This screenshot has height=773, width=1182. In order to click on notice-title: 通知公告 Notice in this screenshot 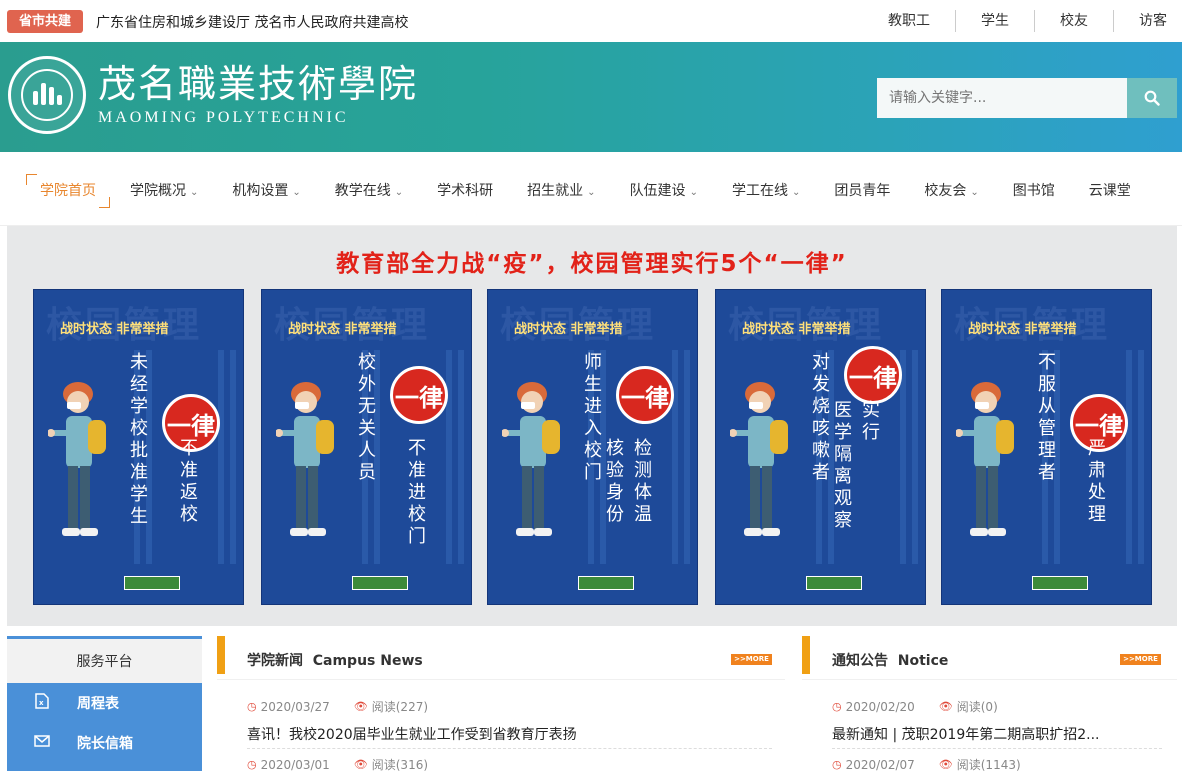, I will do `click(890, 661)`.